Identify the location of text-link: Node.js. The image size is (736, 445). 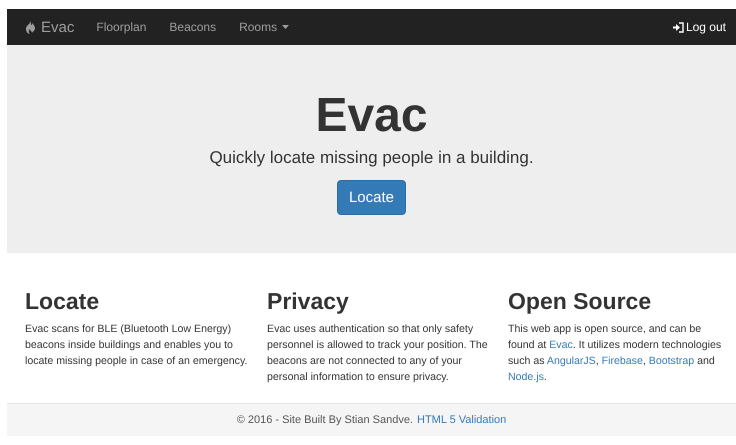
(526, 377).